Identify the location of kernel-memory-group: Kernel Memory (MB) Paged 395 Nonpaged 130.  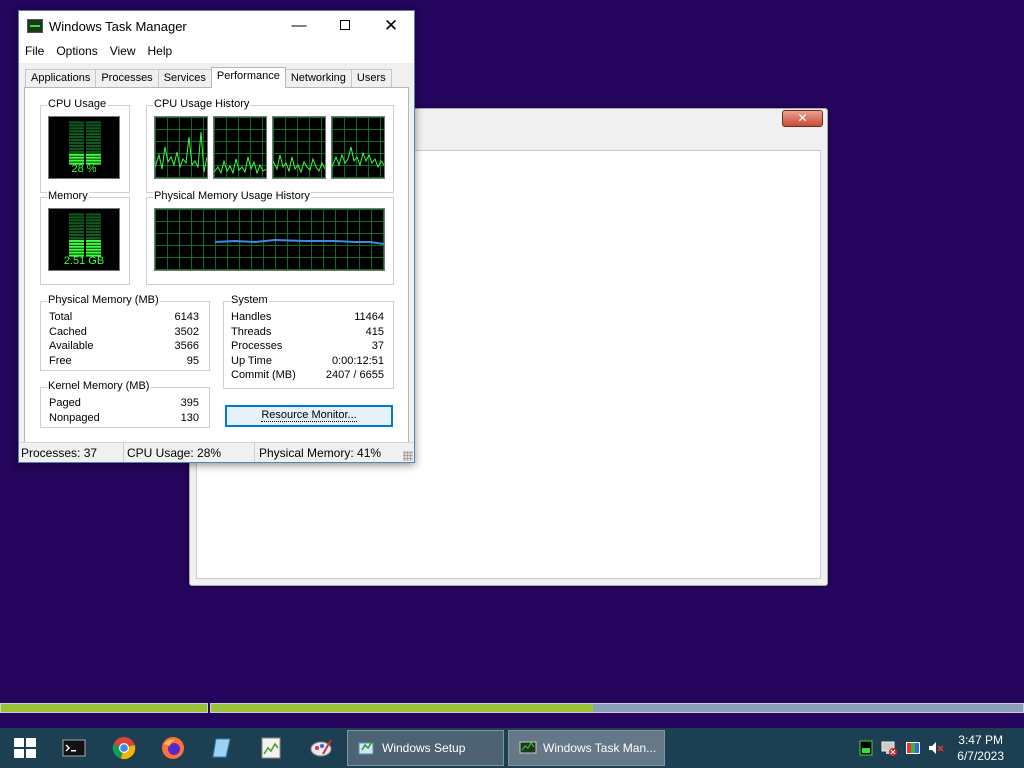
(125, 404).